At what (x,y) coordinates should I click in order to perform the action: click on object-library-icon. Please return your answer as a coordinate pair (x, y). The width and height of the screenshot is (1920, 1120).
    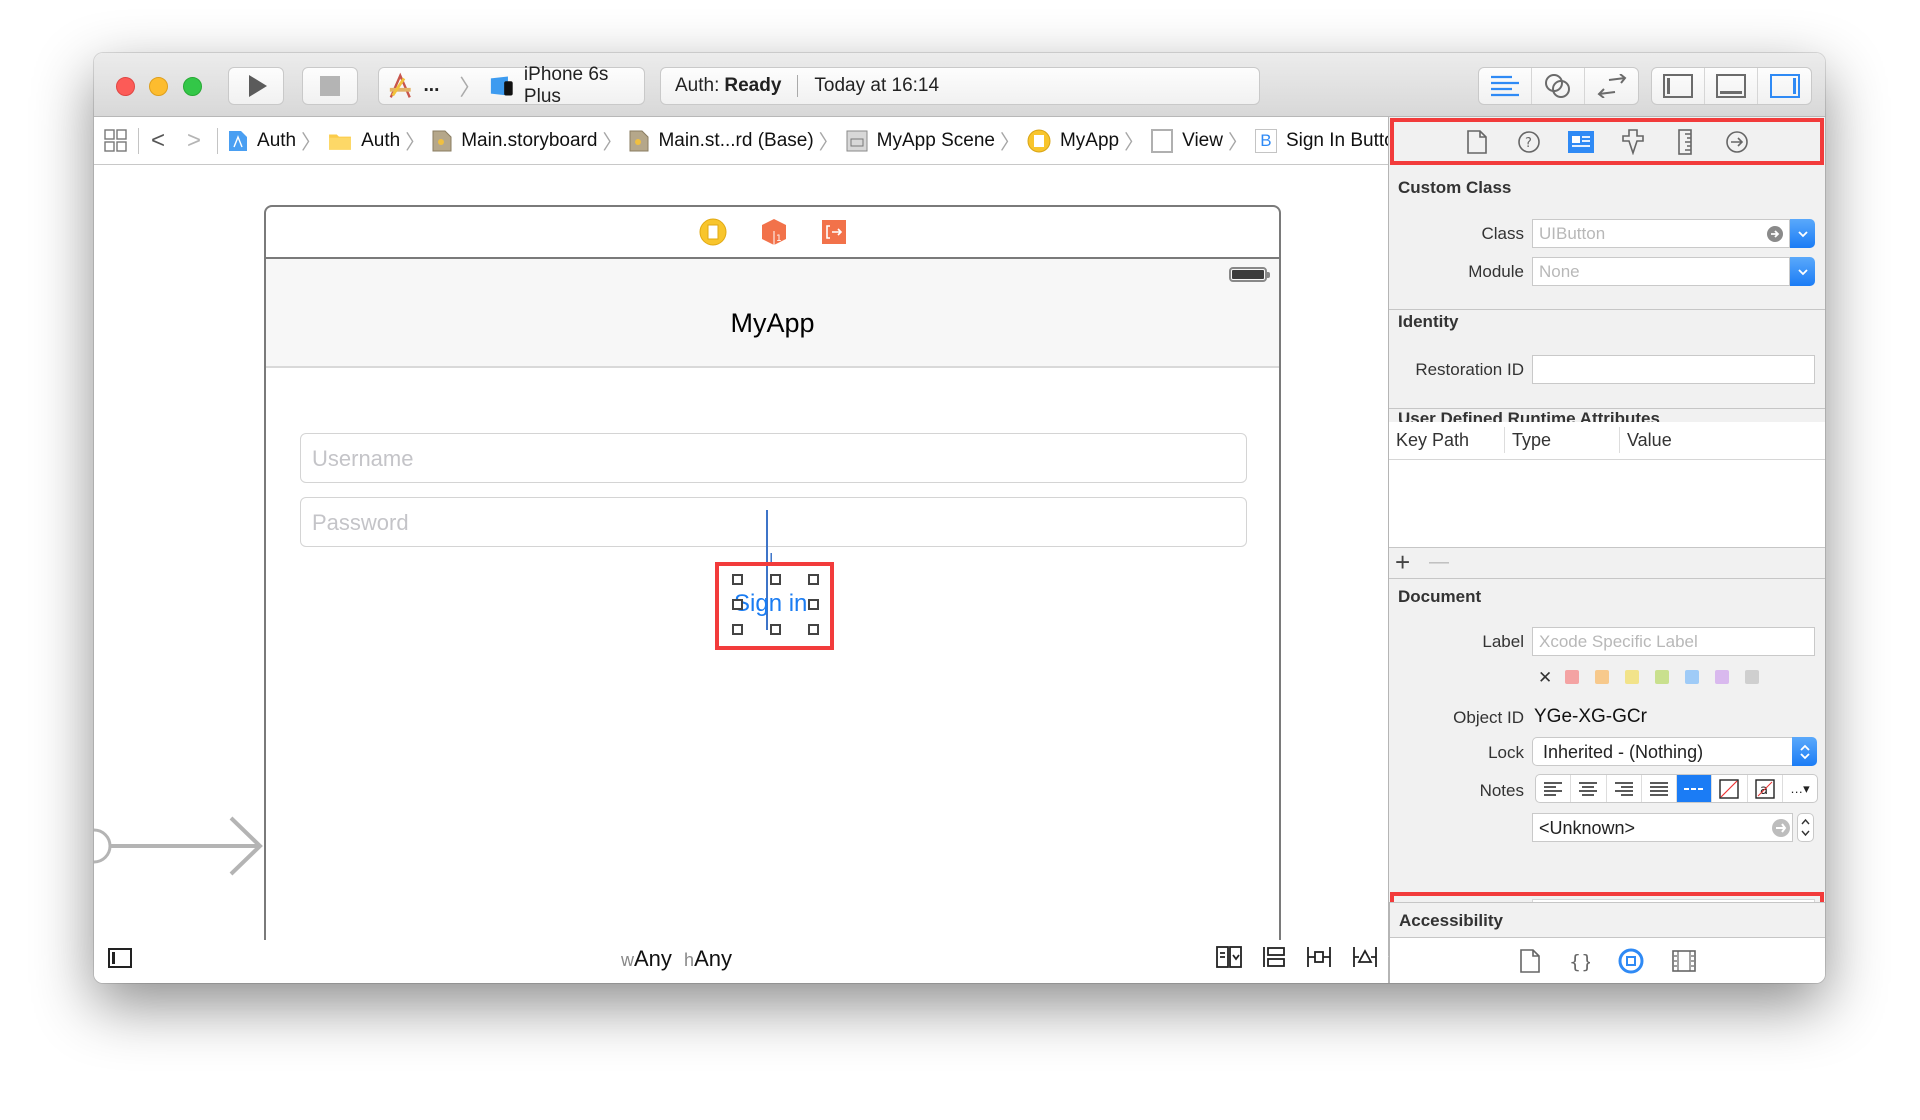
    Looking at the image, I should click on (1631, 961).